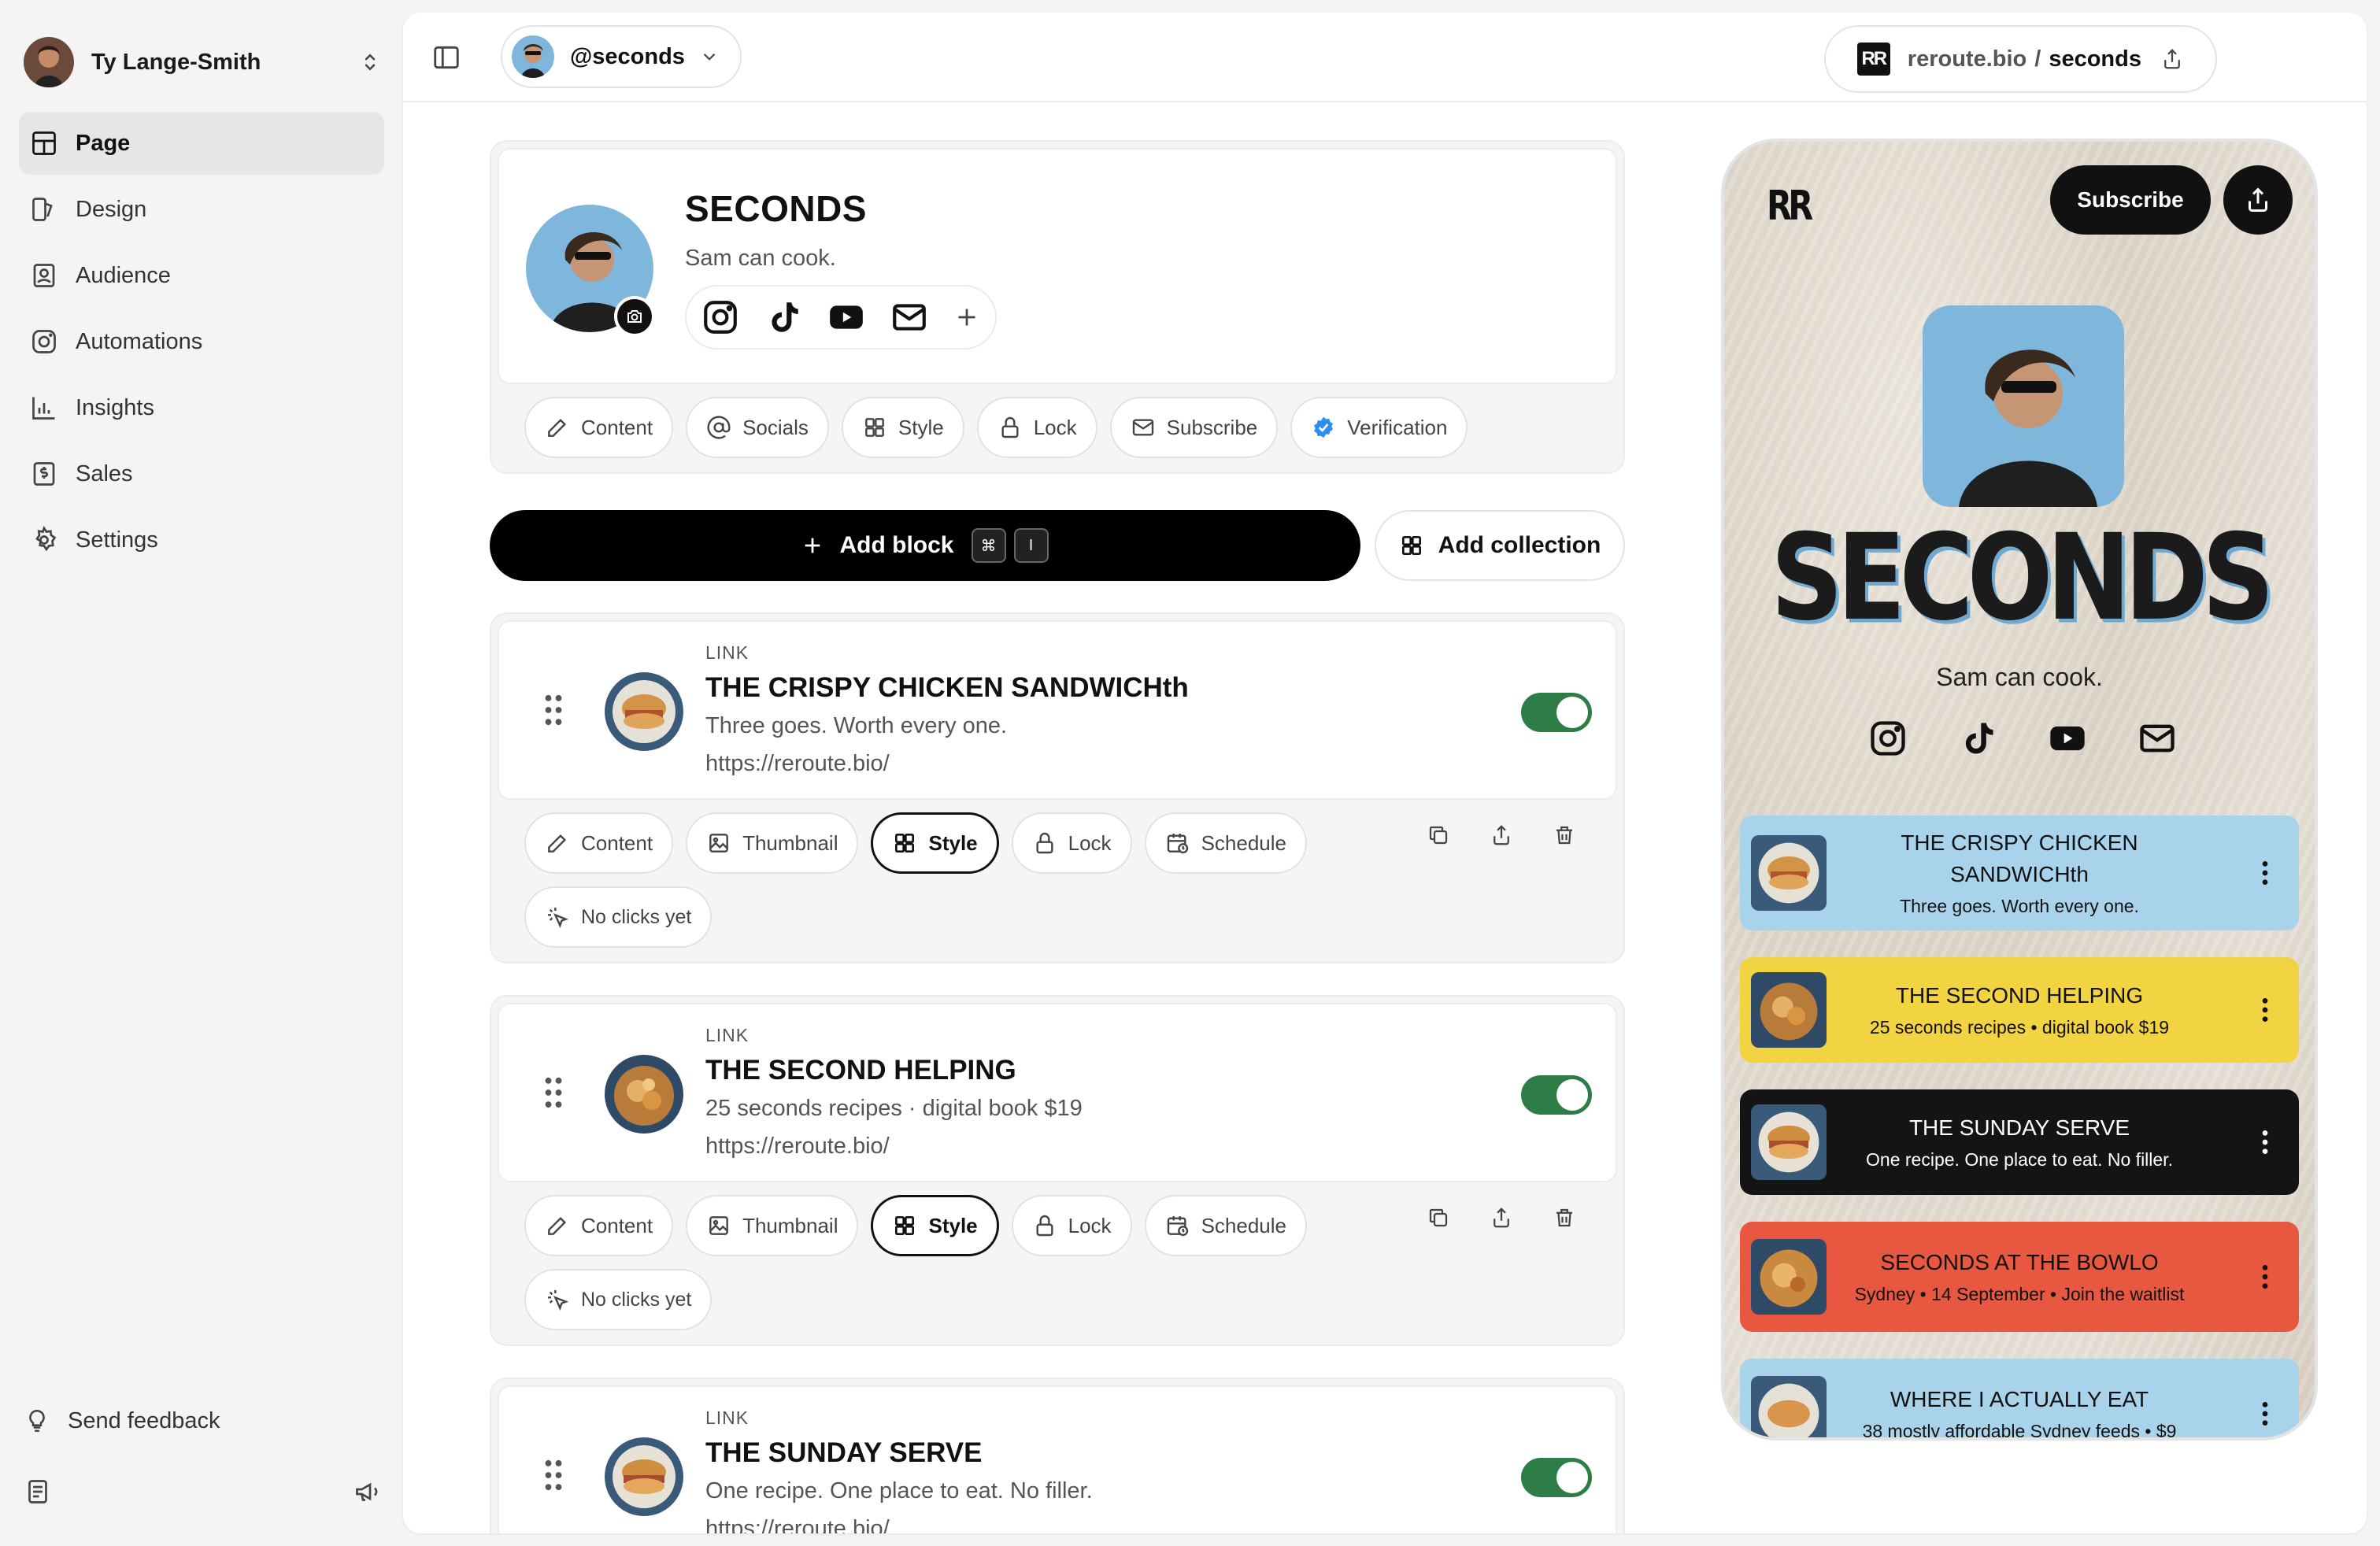  What do you see at coordinates (38, 1492) in the screenshot?
I see `document-icon` at bounding box center [38, 1492].